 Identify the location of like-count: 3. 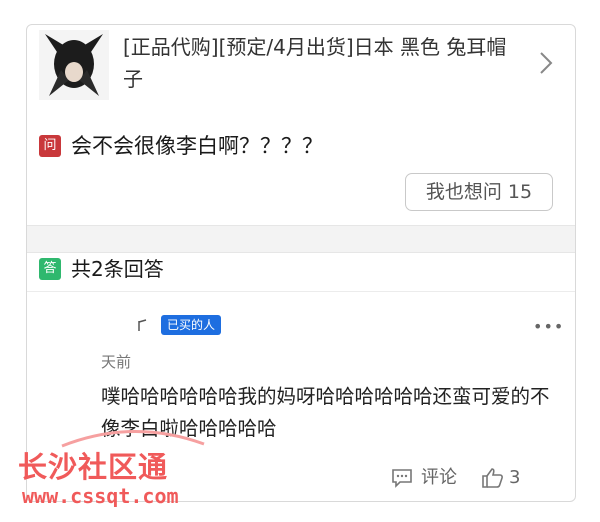
(515, 477).